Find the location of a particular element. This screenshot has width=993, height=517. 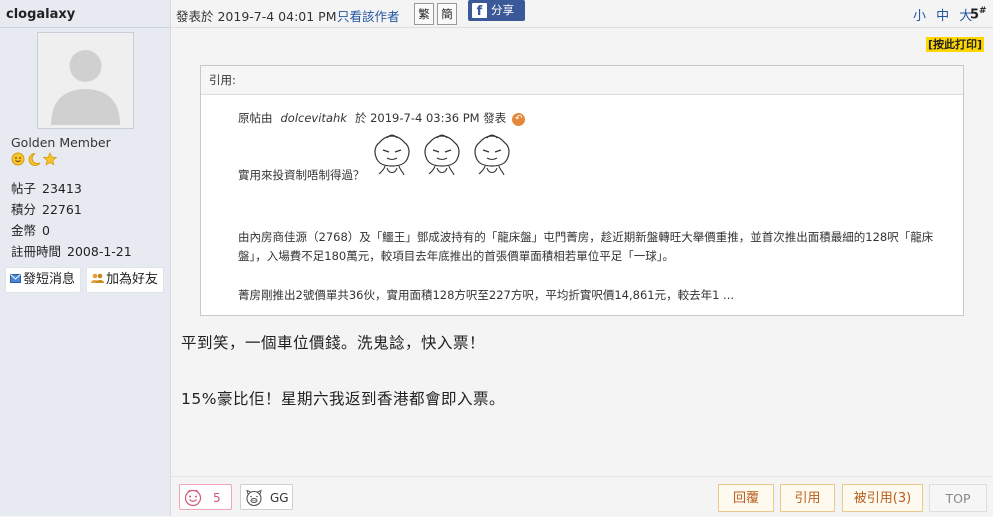

envelope-icon is located at coordinates (15, 280).